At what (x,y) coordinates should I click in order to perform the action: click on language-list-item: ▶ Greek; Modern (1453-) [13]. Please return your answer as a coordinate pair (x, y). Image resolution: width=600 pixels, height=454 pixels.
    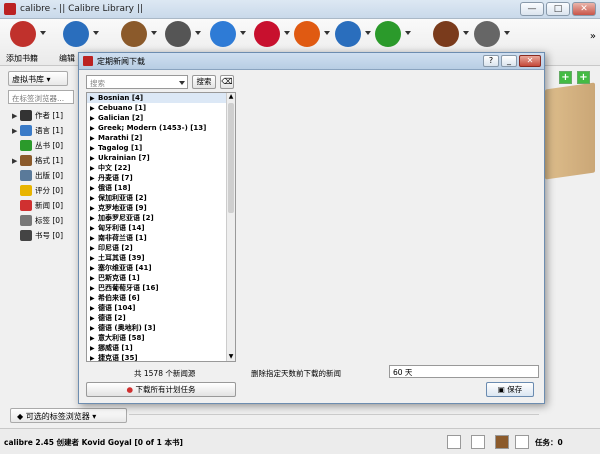
    Looking at the image, I should click on (156, 128).